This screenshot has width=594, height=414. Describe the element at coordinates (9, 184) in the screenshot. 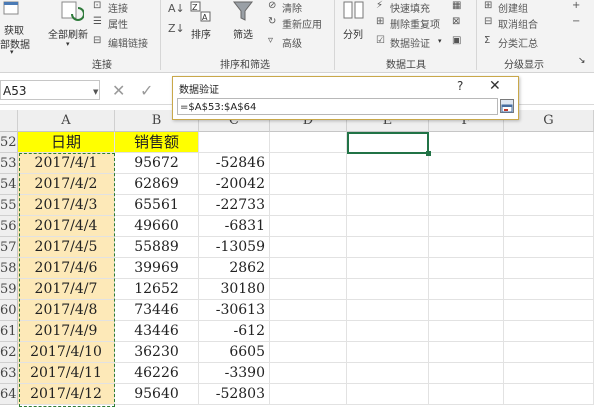

I see `row-header: 54` at that location.